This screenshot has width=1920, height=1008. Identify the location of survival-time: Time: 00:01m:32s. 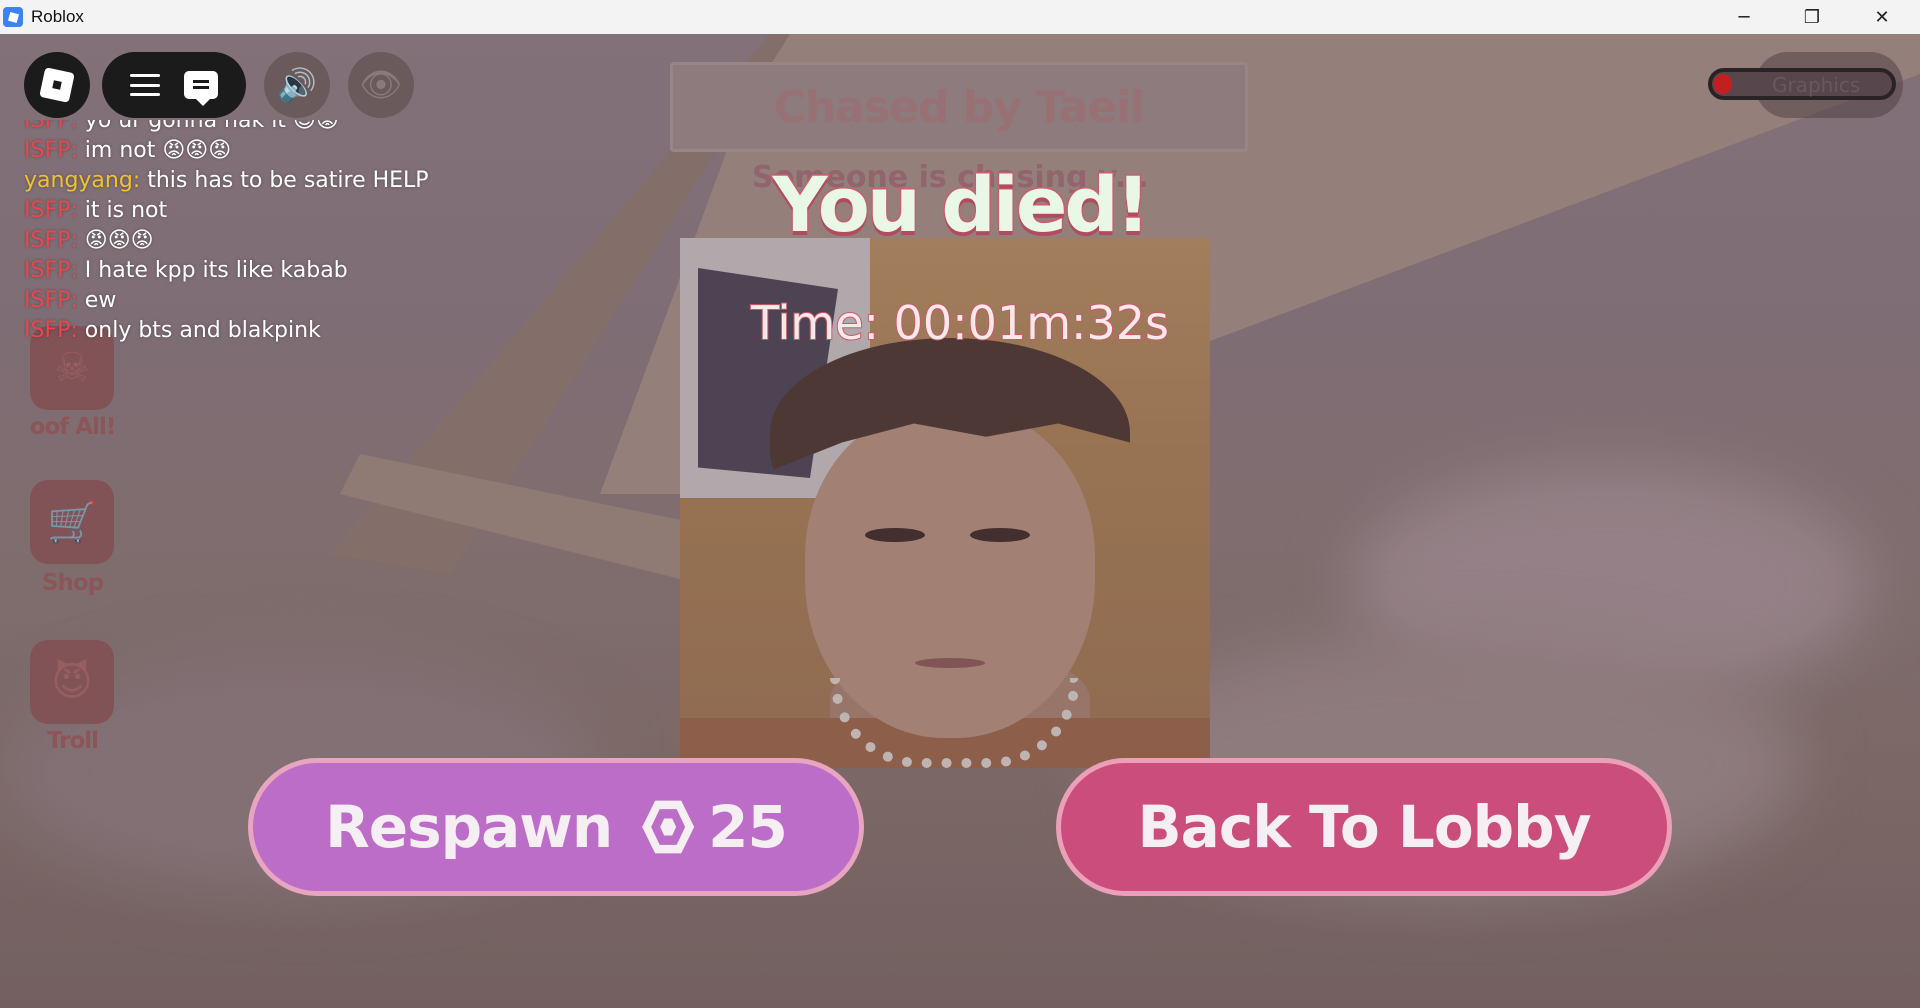
(960, 323).